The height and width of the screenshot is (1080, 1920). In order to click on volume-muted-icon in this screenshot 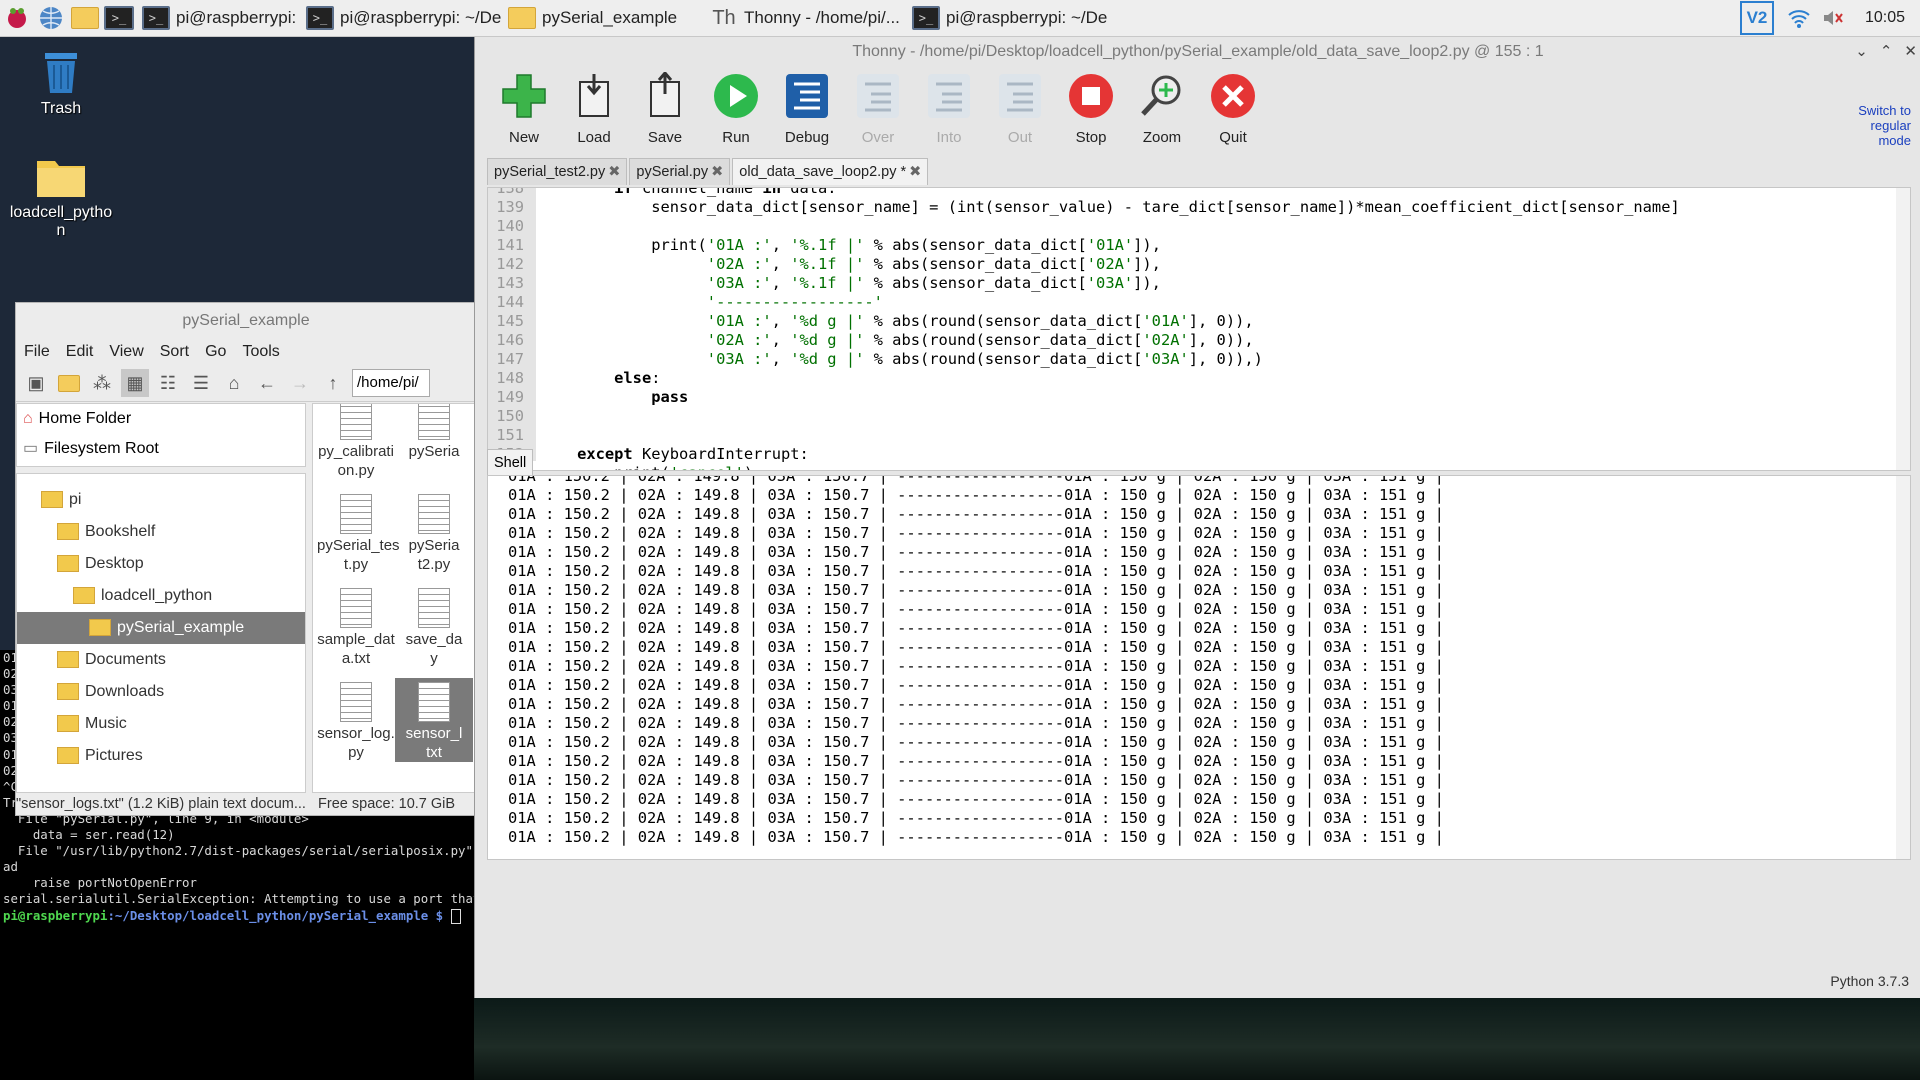, I will do `click(1833, 18)`.